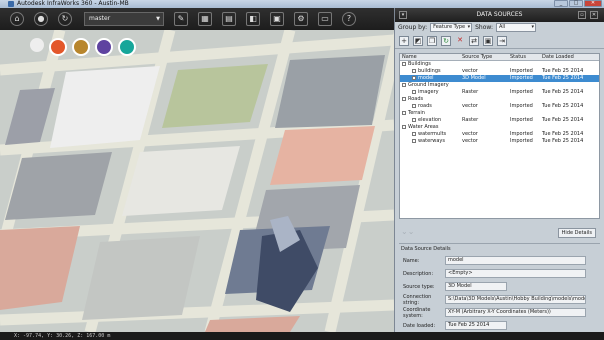 The height and width of the screenshot is (340, 604). I want to click on group-by-select: Feature Type ▾, so click(451, 27).